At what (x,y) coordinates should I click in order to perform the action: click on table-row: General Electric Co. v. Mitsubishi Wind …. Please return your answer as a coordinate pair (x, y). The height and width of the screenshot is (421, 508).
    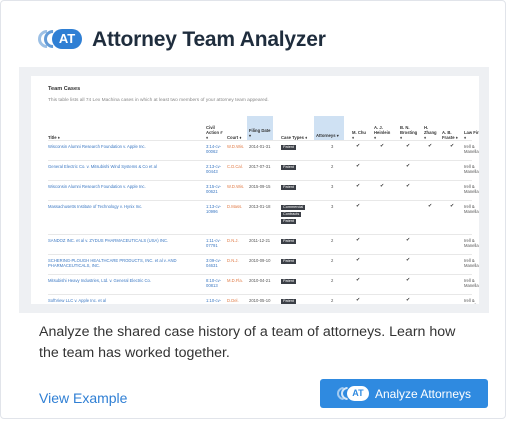
    Looking at the image, I should click on (263, 170).